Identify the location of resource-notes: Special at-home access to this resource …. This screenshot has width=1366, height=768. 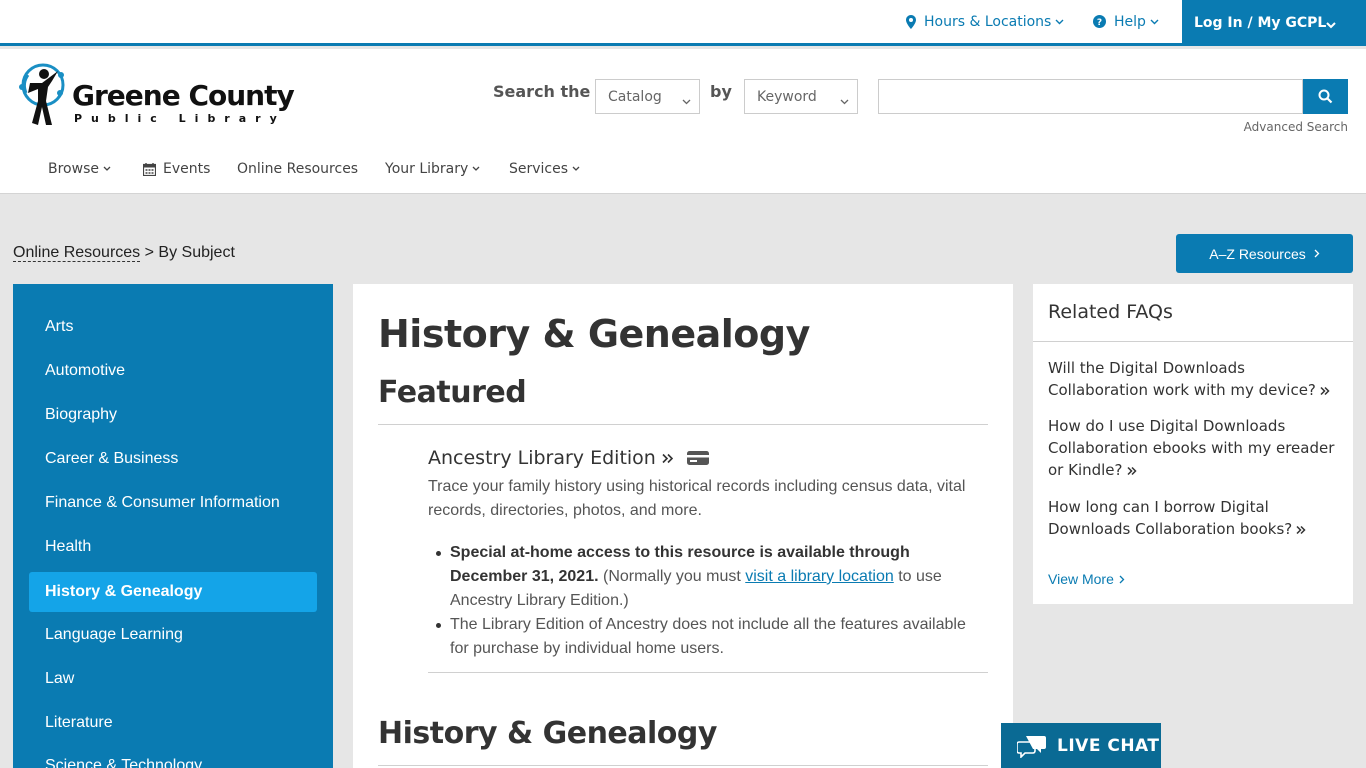
(712, 601).